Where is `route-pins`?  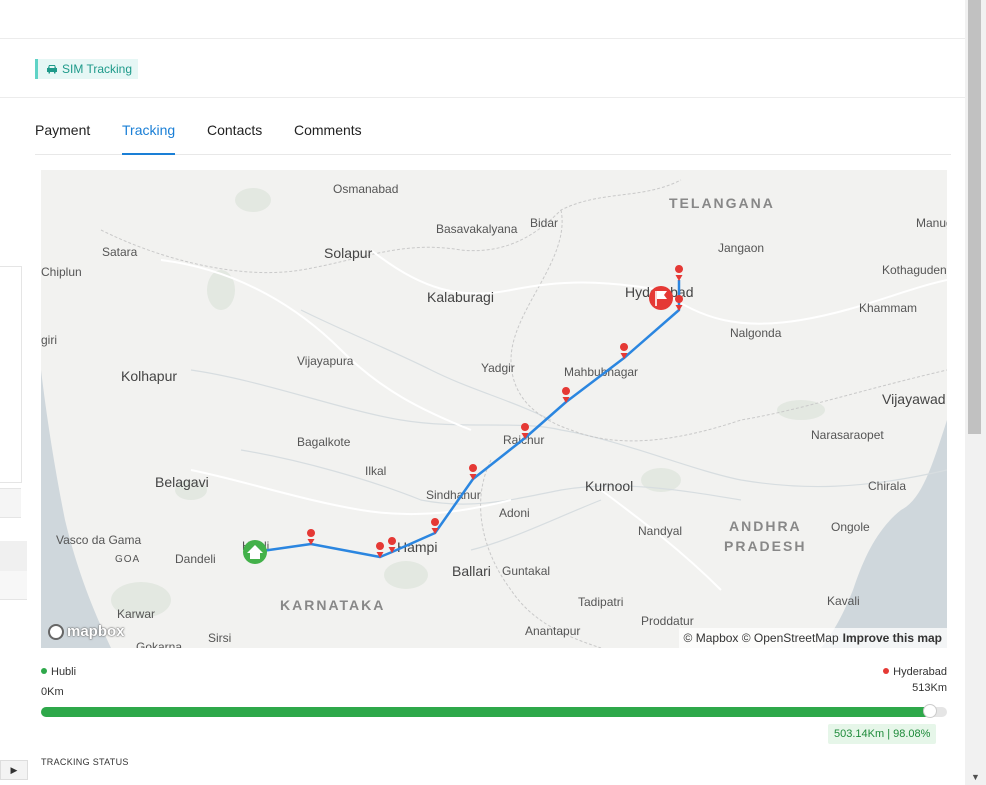
route-pins is located at coordinates (495, 411).